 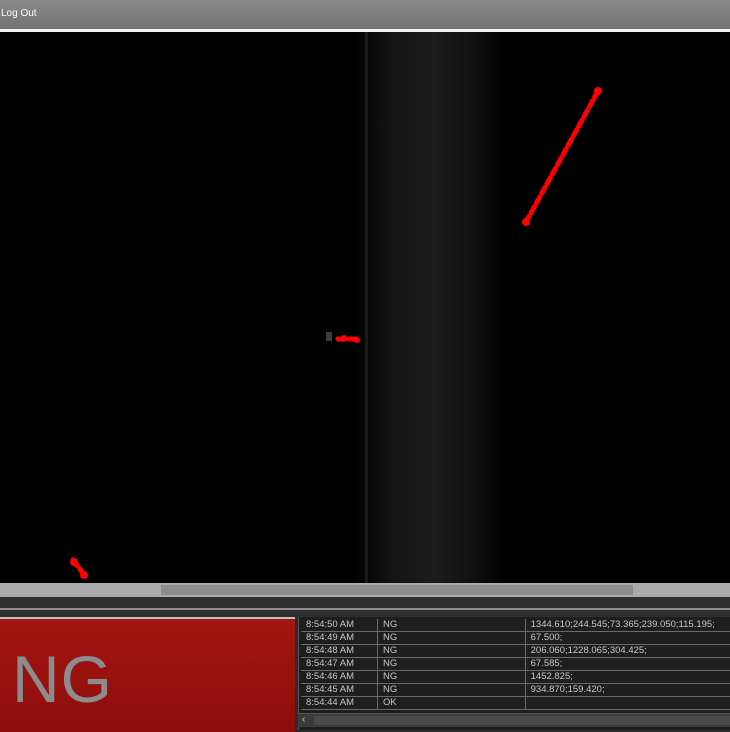 I want to click on log-row: 8:54:49 AM NG 67.500;, so click(x=515, y=638).